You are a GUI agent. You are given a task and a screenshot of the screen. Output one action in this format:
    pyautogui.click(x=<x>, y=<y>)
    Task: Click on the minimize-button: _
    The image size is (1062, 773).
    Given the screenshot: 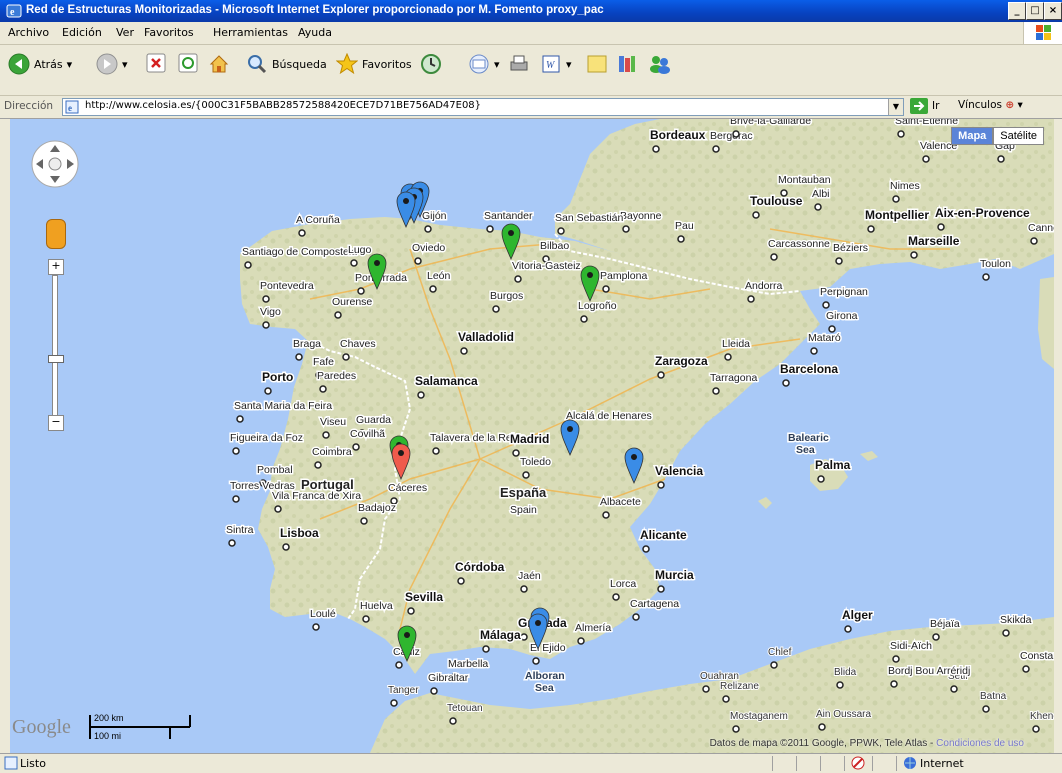 What is the action you would take?
    pyautogui.click(x=1017, y=11)
    